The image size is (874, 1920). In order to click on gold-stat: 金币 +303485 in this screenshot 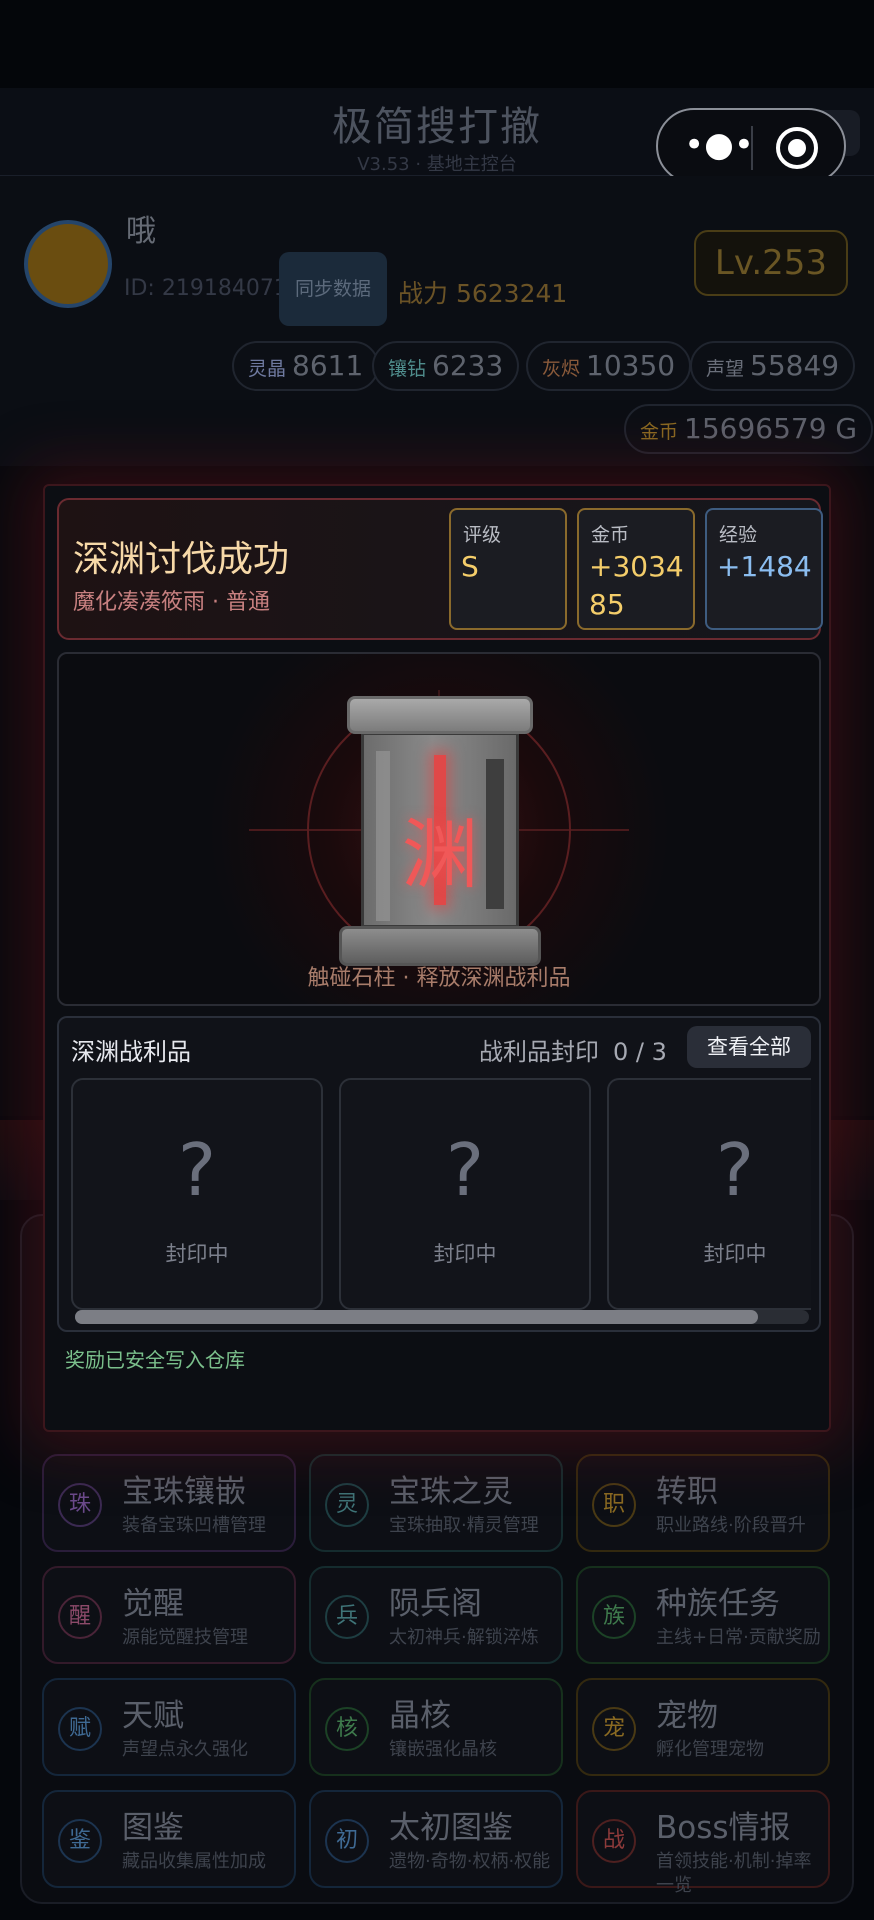, I will do `click(636, 569)`.